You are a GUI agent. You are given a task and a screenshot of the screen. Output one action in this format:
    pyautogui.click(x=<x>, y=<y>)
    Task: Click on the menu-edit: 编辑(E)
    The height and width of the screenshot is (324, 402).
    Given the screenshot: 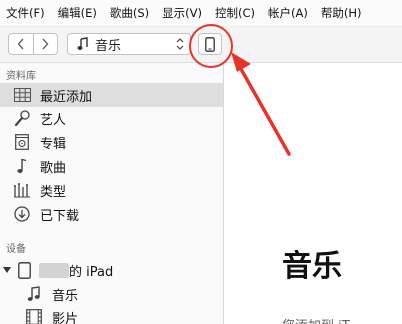 What is the action you would take?
    pyautogui.click(x=78, y=13)
    